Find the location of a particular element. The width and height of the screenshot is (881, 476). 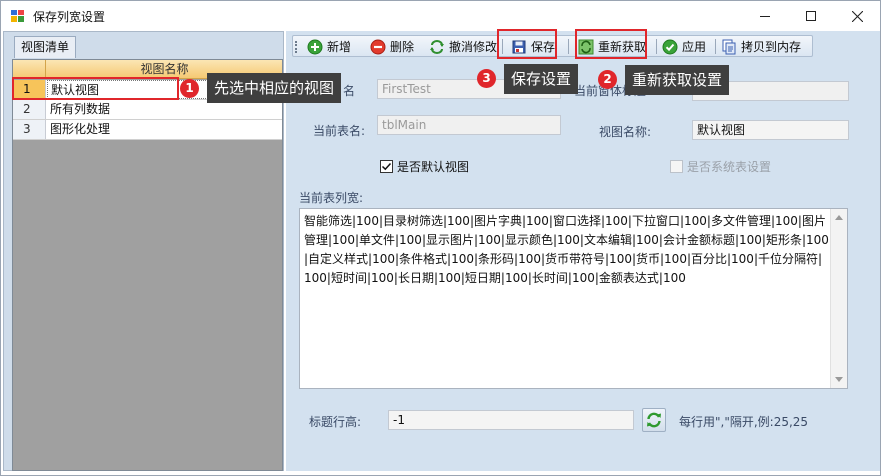

new-label: 新增 is located at coordinates (339, 47).